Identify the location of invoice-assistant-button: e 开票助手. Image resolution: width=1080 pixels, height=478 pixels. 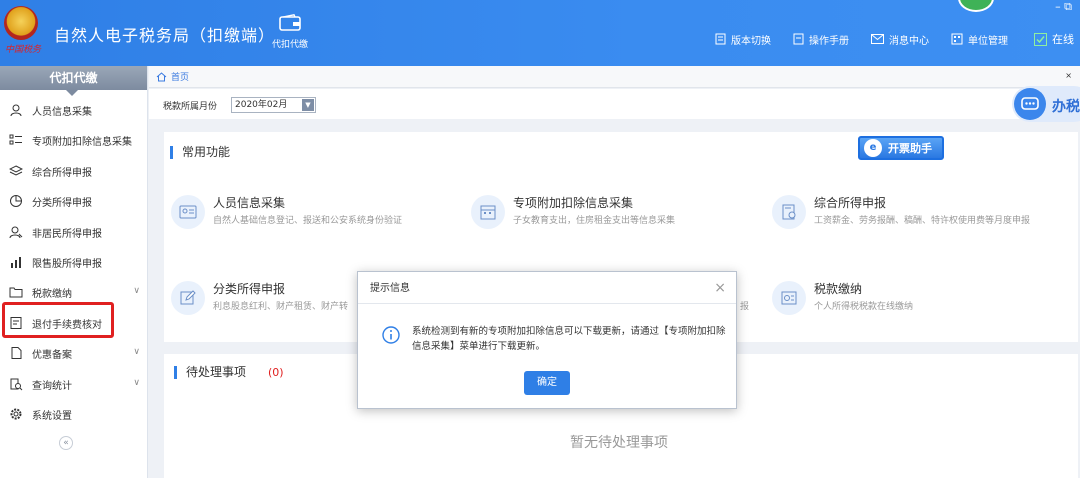
(901, 148).